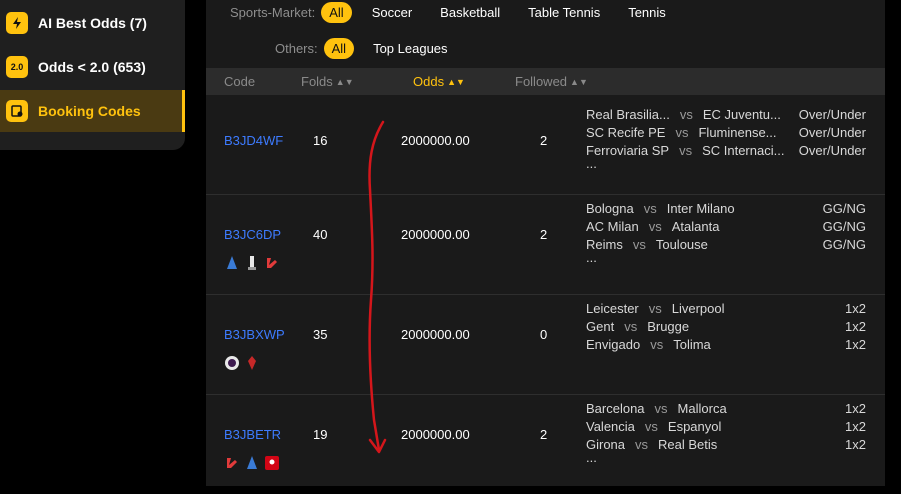 Image resolution: width=901 pixels, height=494 pixels. I want to click on filter-basketball: Basketball, so click(470, 12).